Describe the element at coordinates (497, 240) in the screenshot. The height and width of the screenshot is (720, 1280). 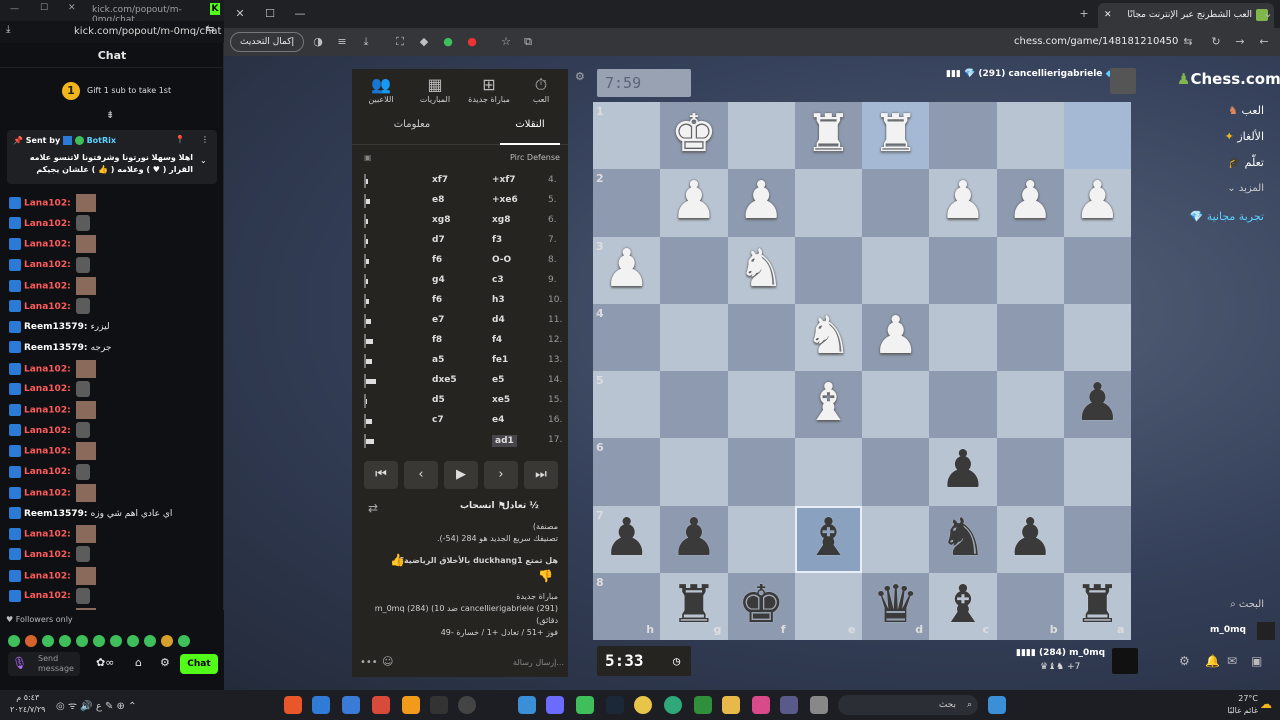
I see `white-move: f3` at that location.